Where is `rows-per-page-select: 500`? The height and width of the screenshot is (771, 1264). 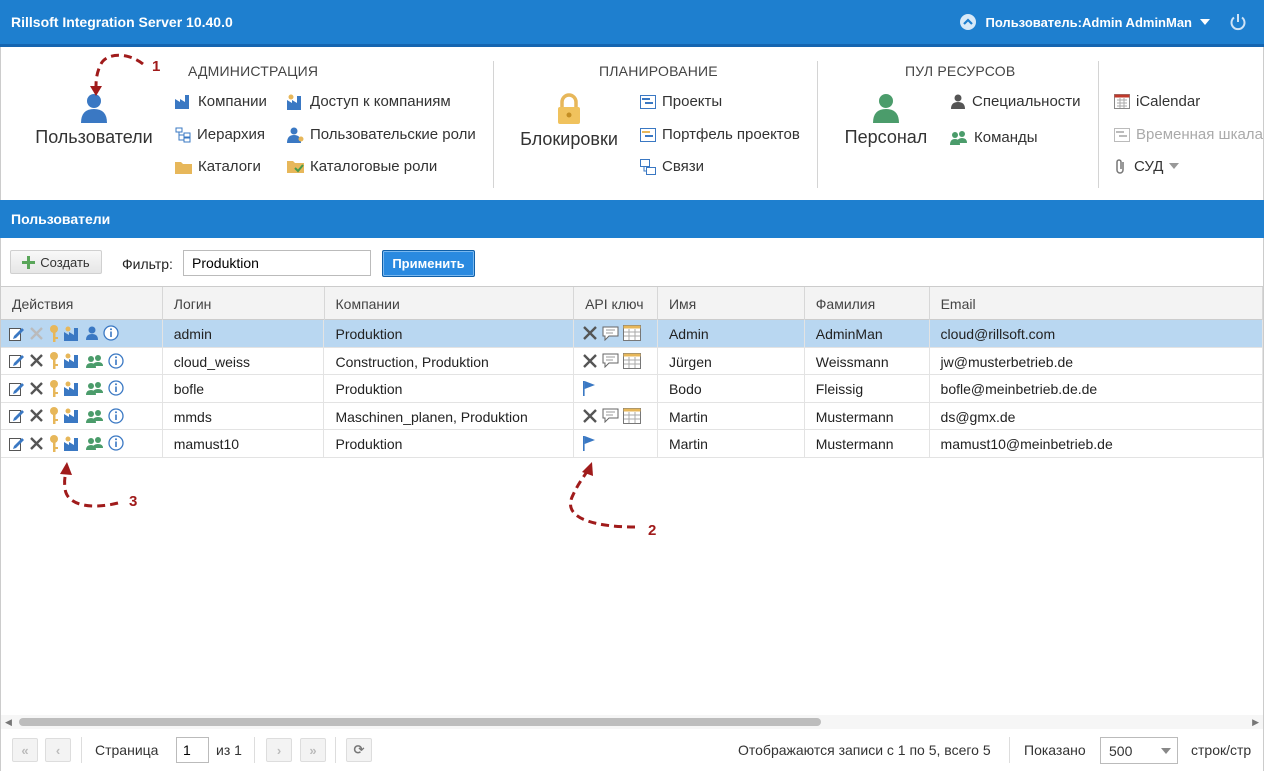 rows-per-page-select: 500 is located at coordinates (1139, 750).